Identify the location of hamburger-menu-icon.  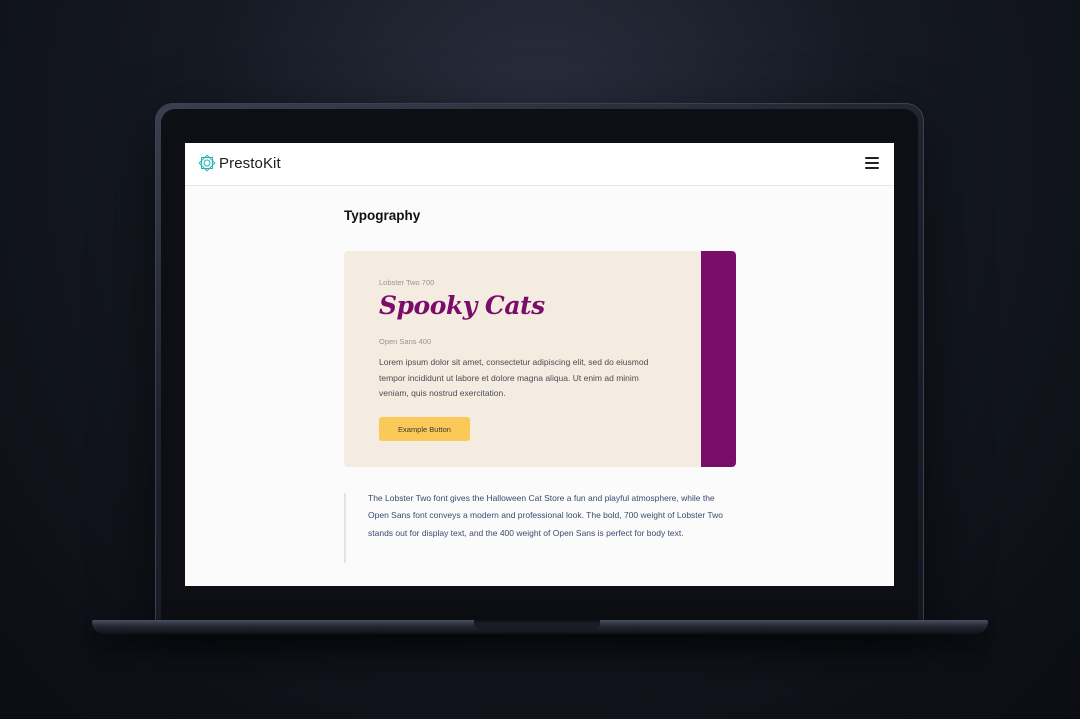
(872, 163).